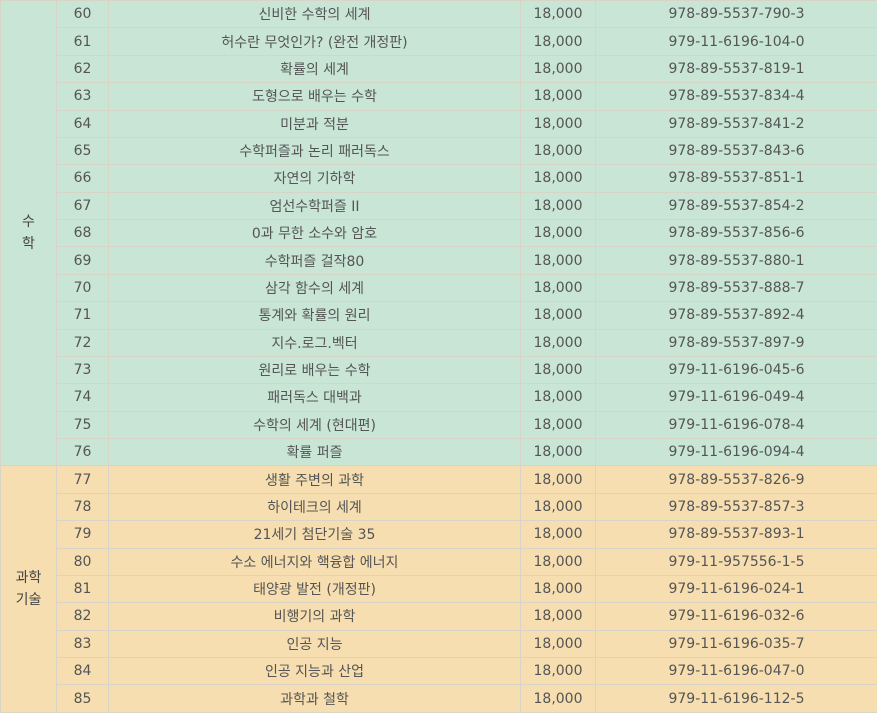 The image size is (877, 713). Describe the element at coordinates (736, 561) in the screenshot. I see `book-isbn-cell: 979-11-957556-1-5` at that location.